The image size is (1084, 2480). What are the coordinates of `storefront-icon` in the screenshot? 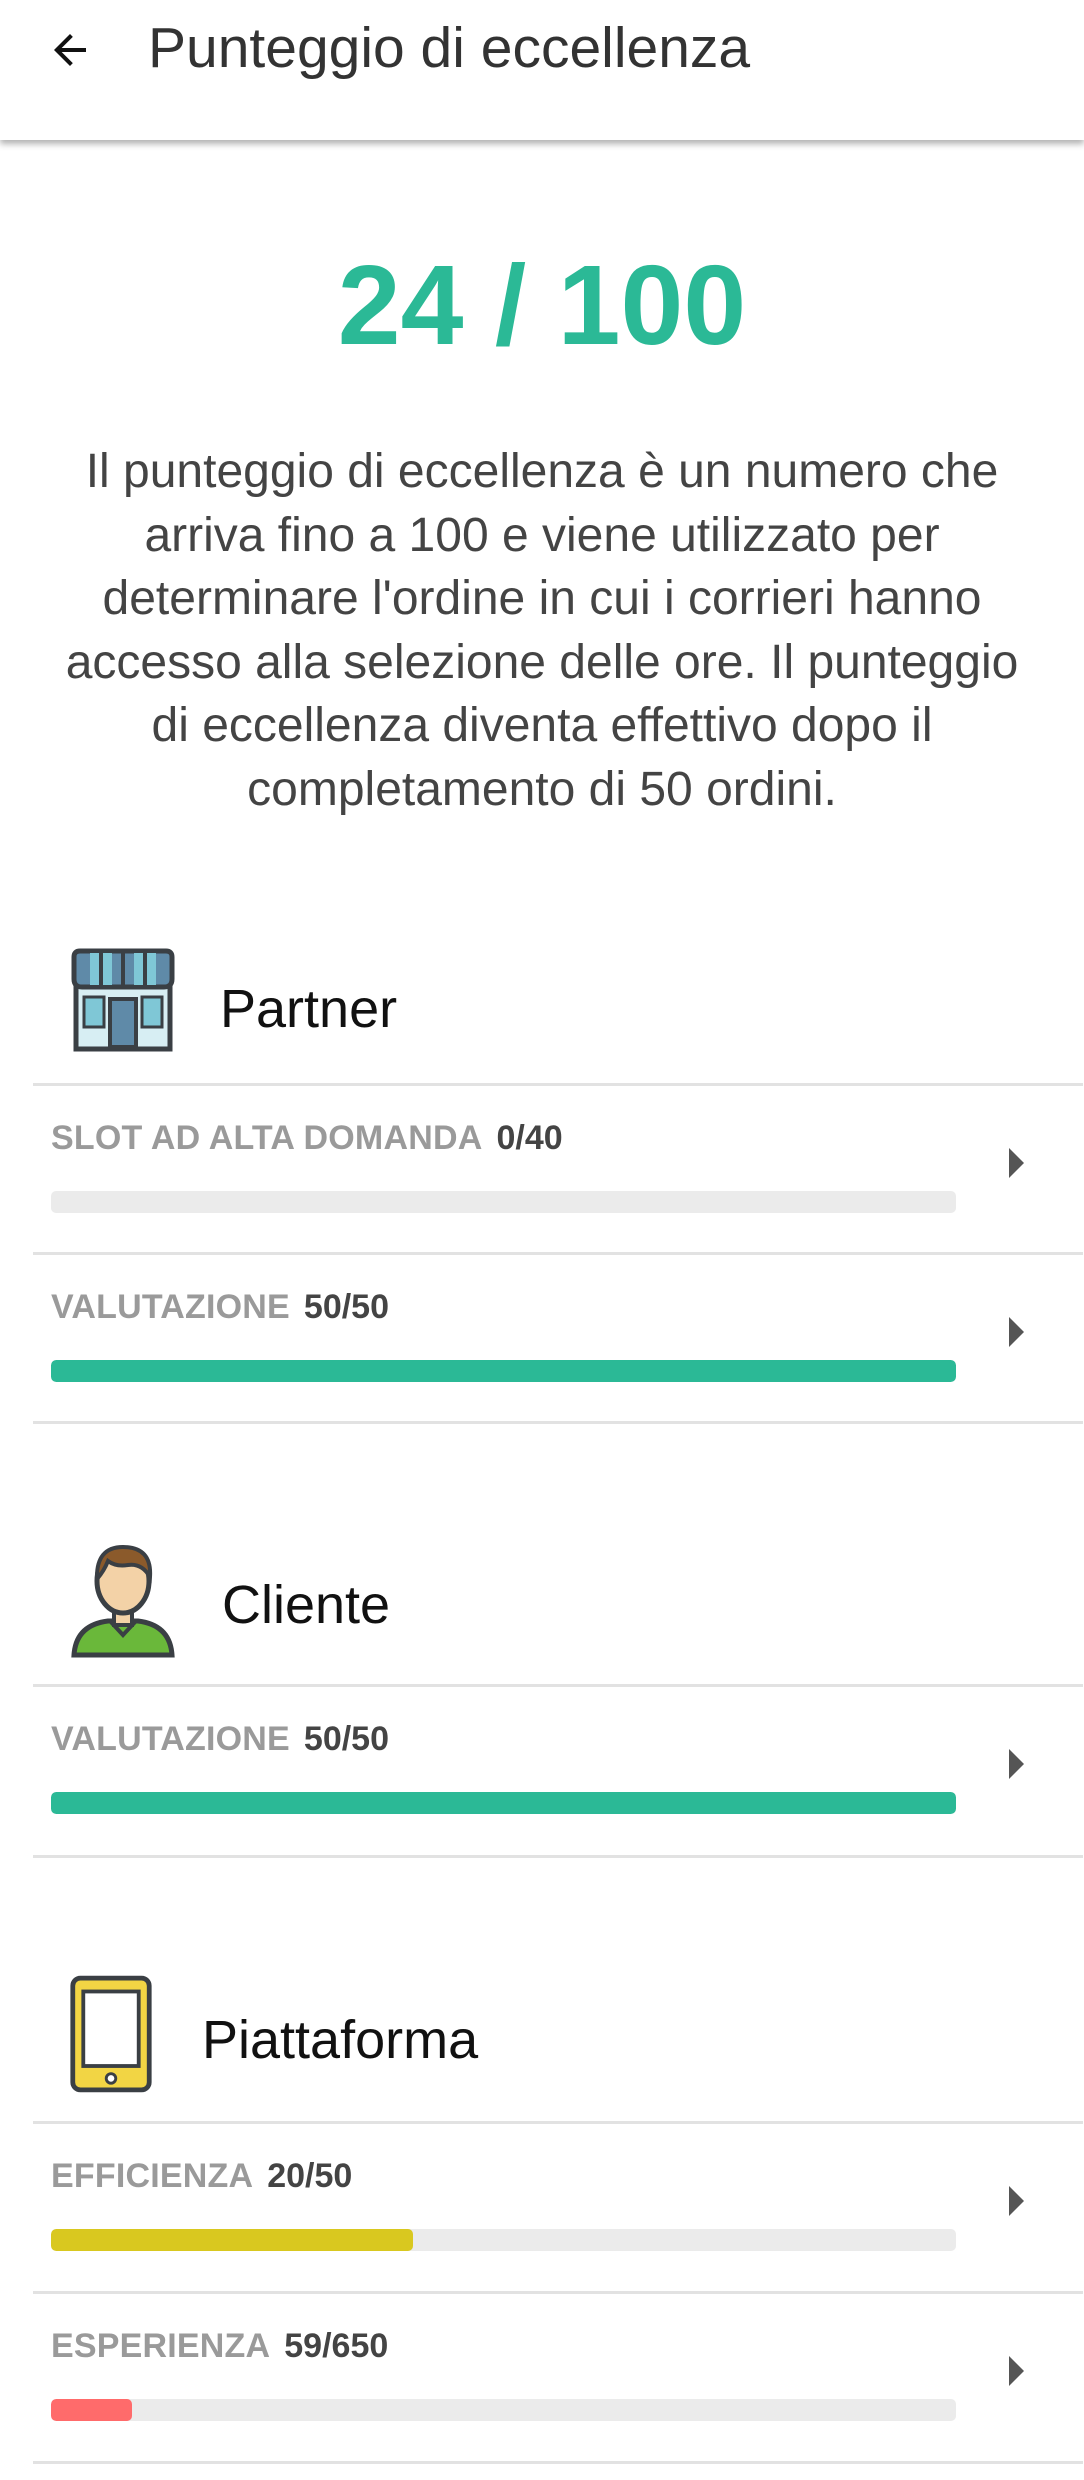 It's located at (123, 1000).